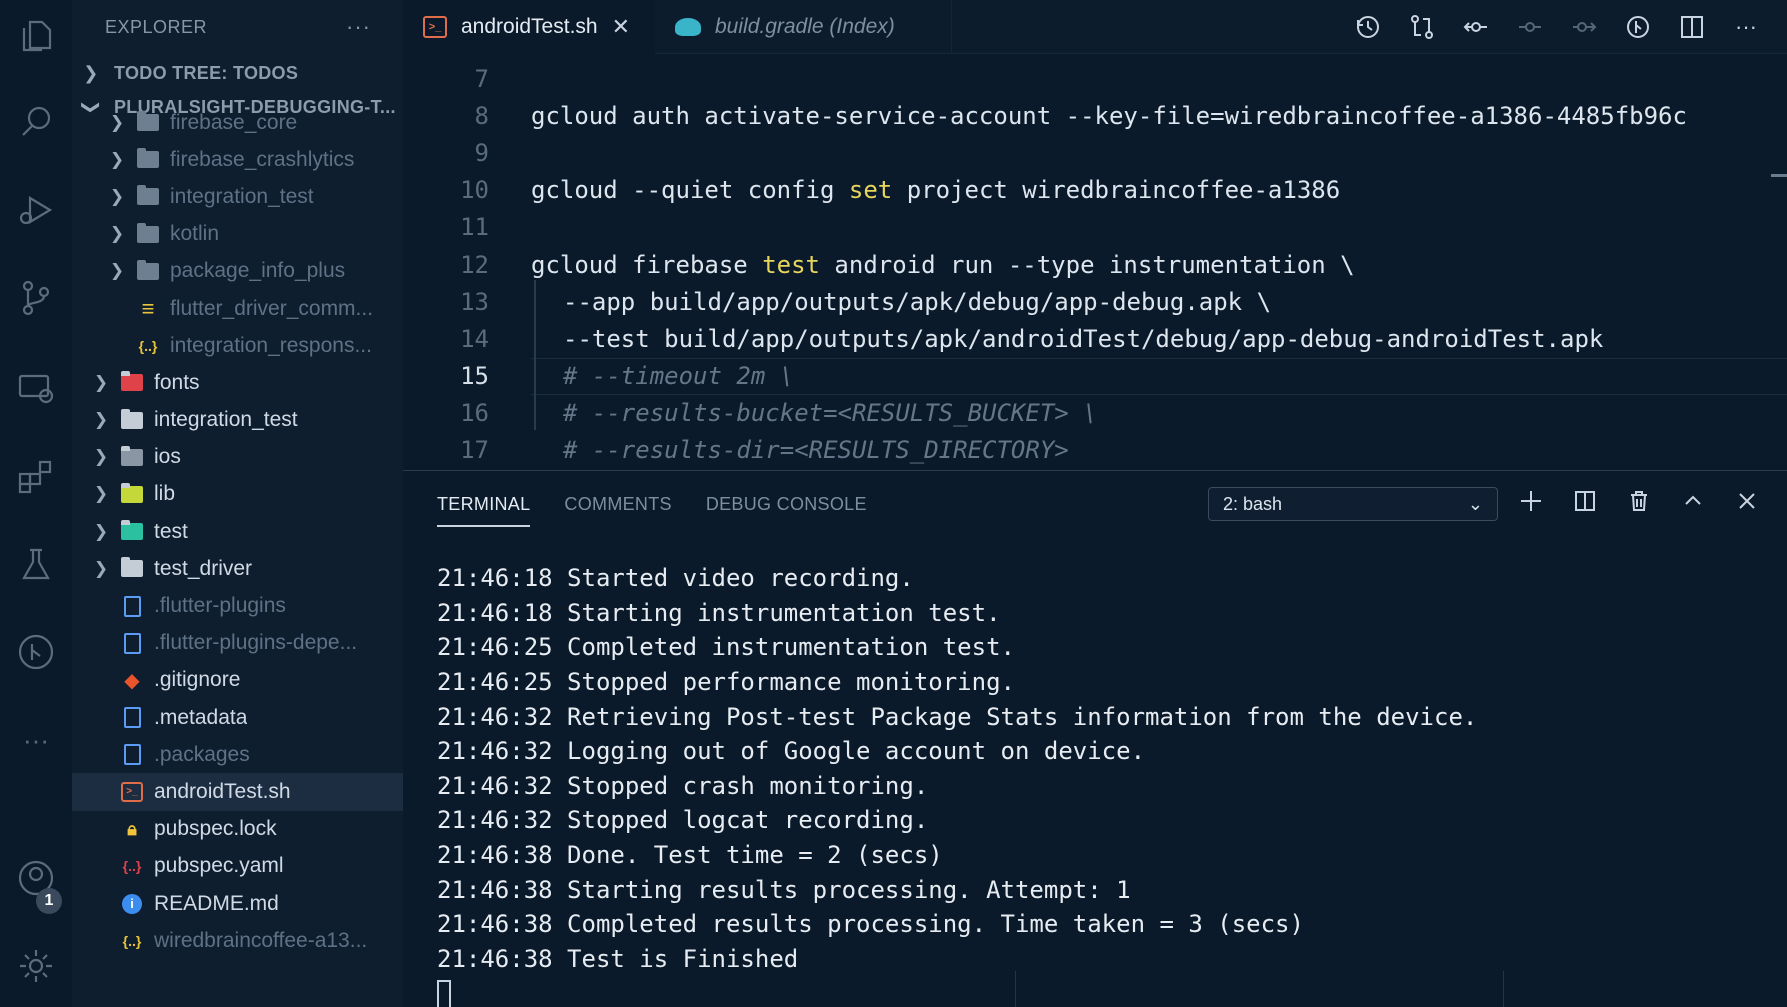 Image resolution: width=1787 pixels, height=1007 pixels. What do you see at coordinates (36, 122) in the screenshot?
I see `search-icon` at bounding box center [36, 122].